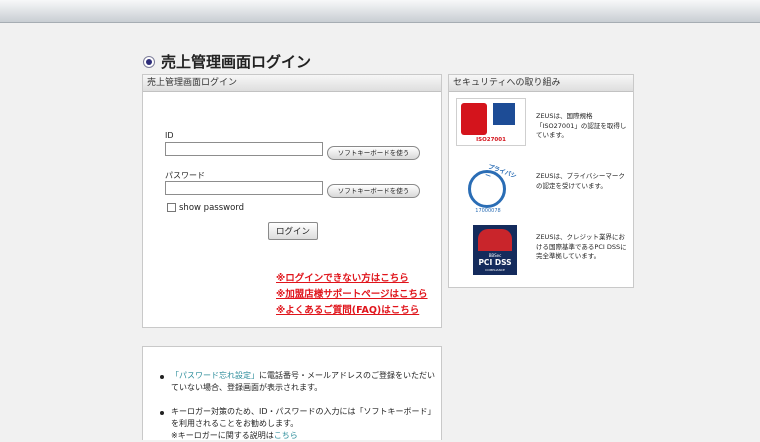 The image size is (760, 442). I want to click on privacy-mark-badge: プライバシー 17000078, so click(490, 190).